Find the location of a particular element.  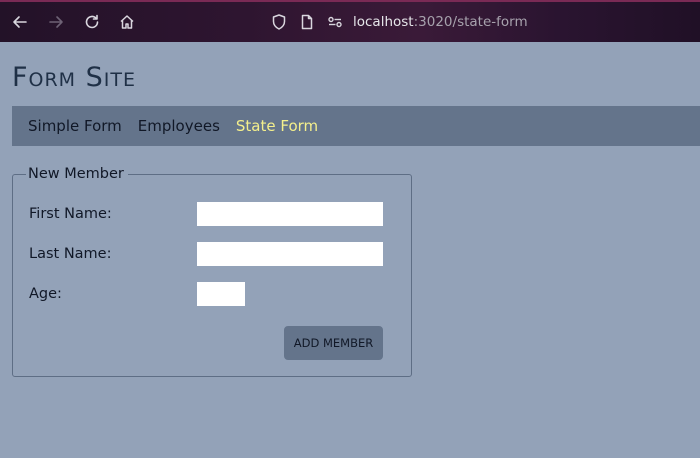

nav-employees: Employees is located at coordinates (179, 126).